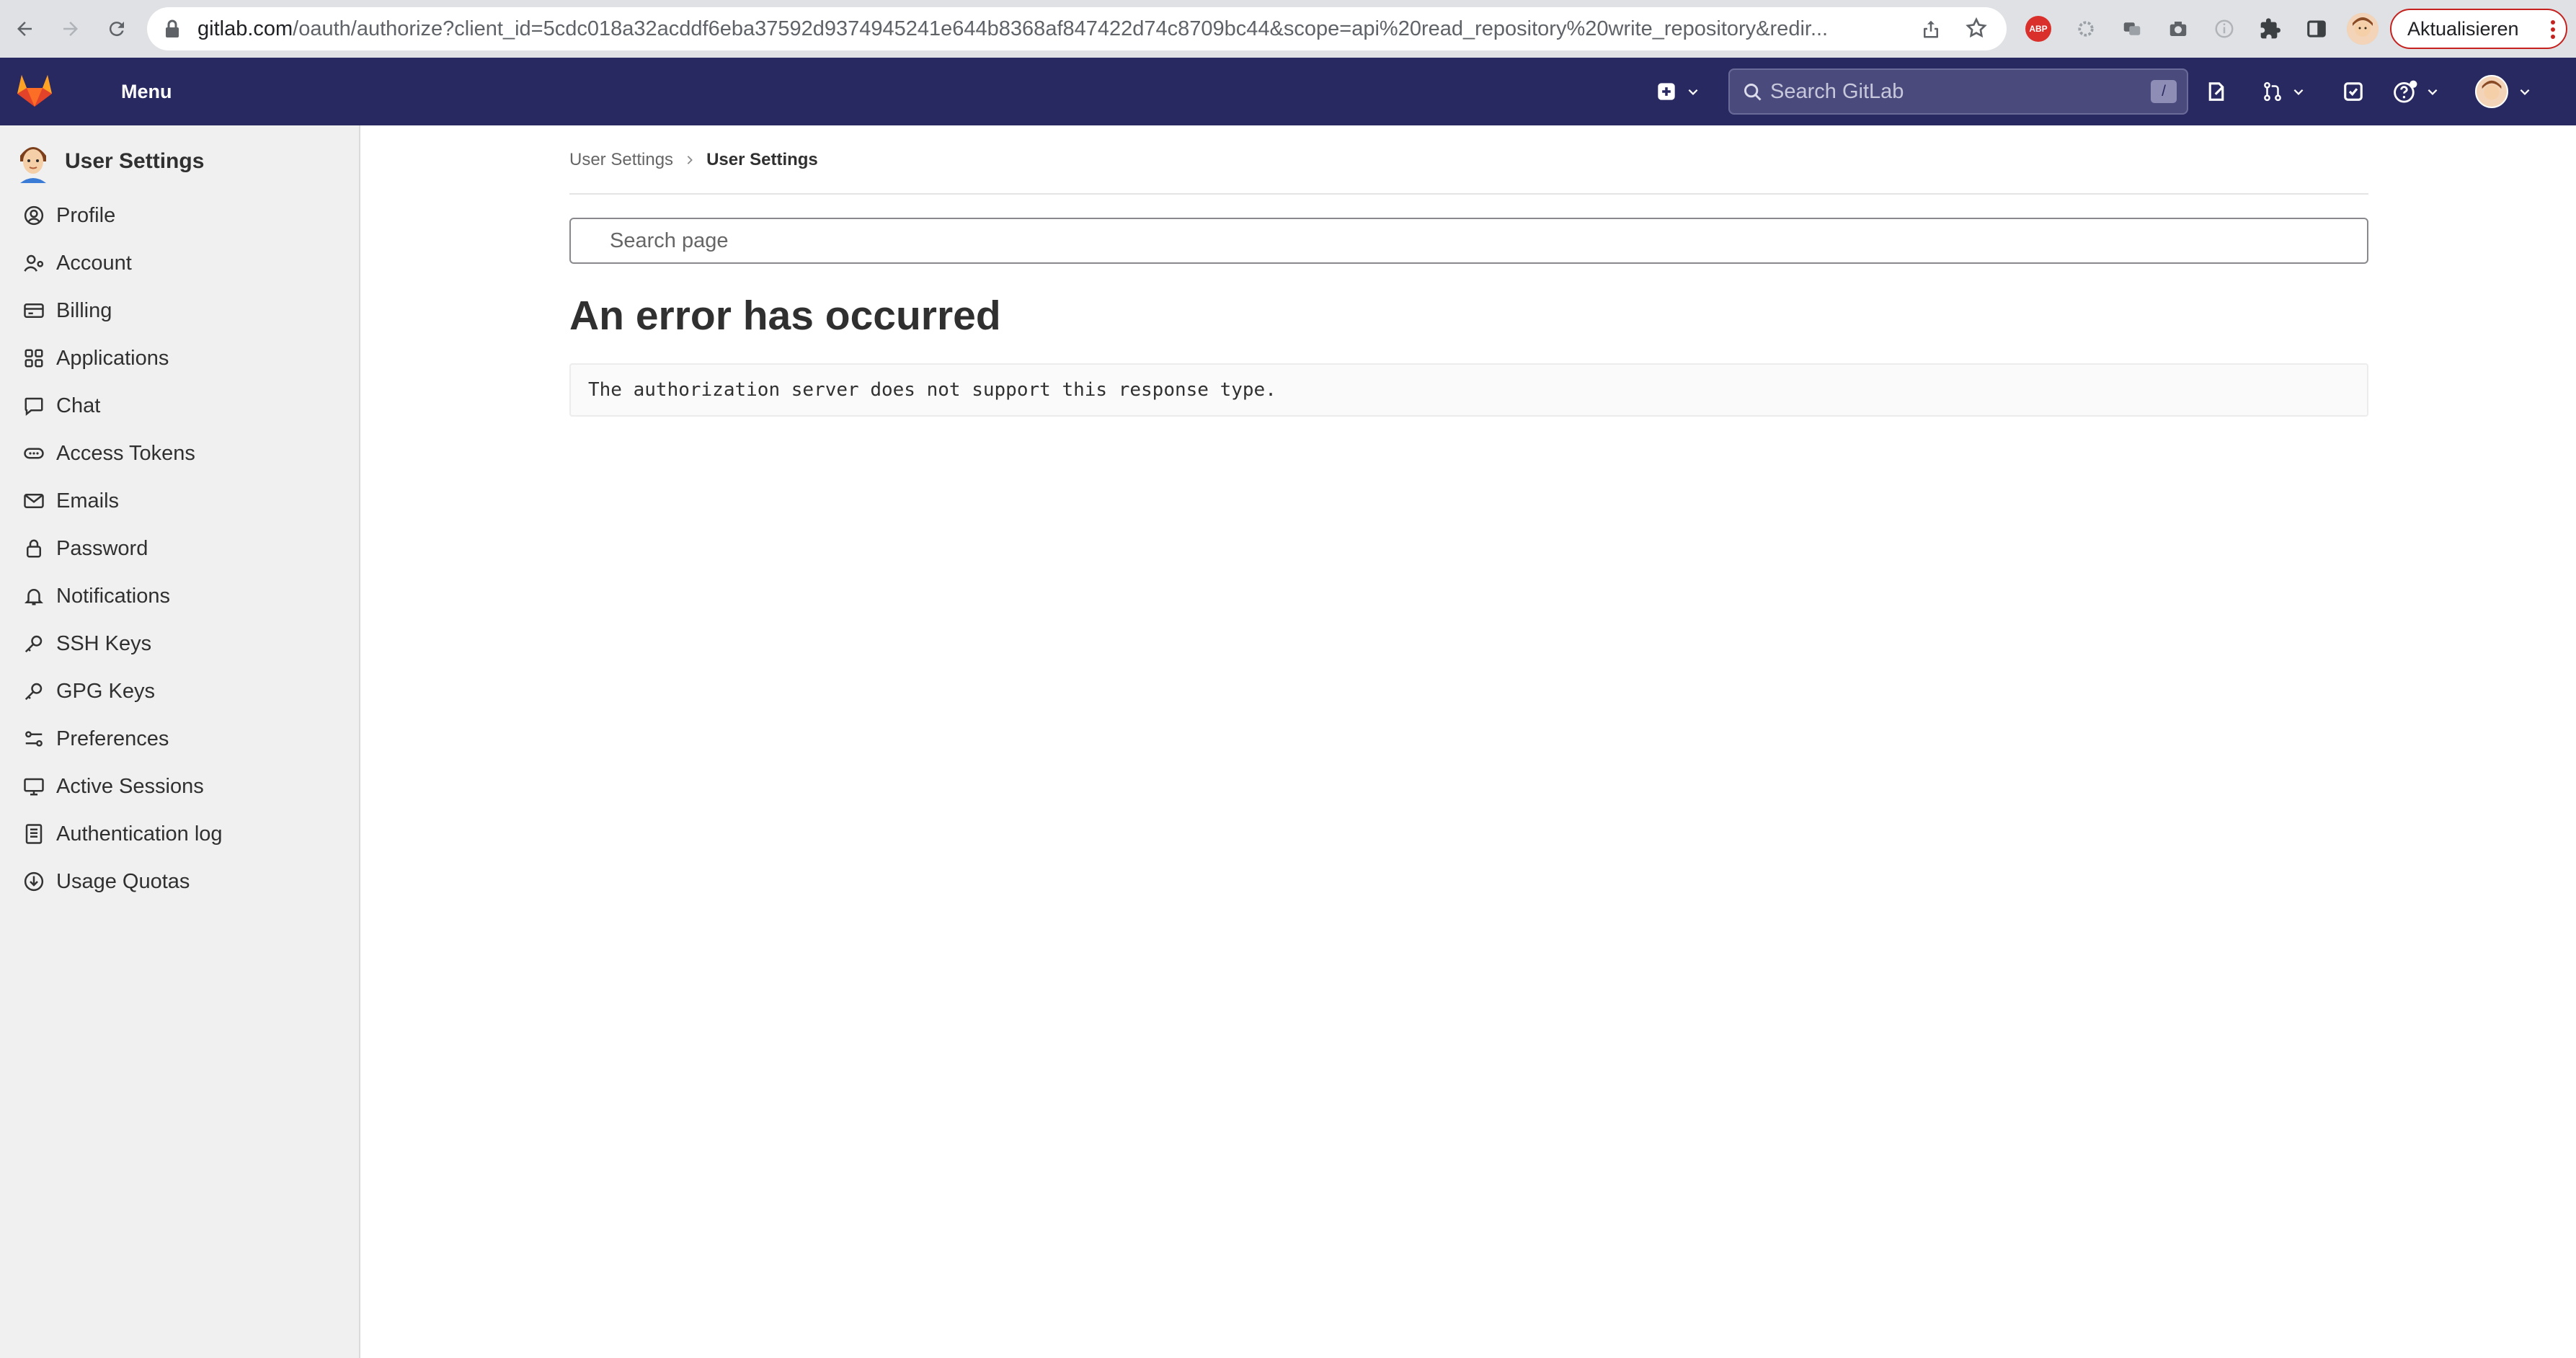  I want to click on todos-icon, so click(2353, 91).